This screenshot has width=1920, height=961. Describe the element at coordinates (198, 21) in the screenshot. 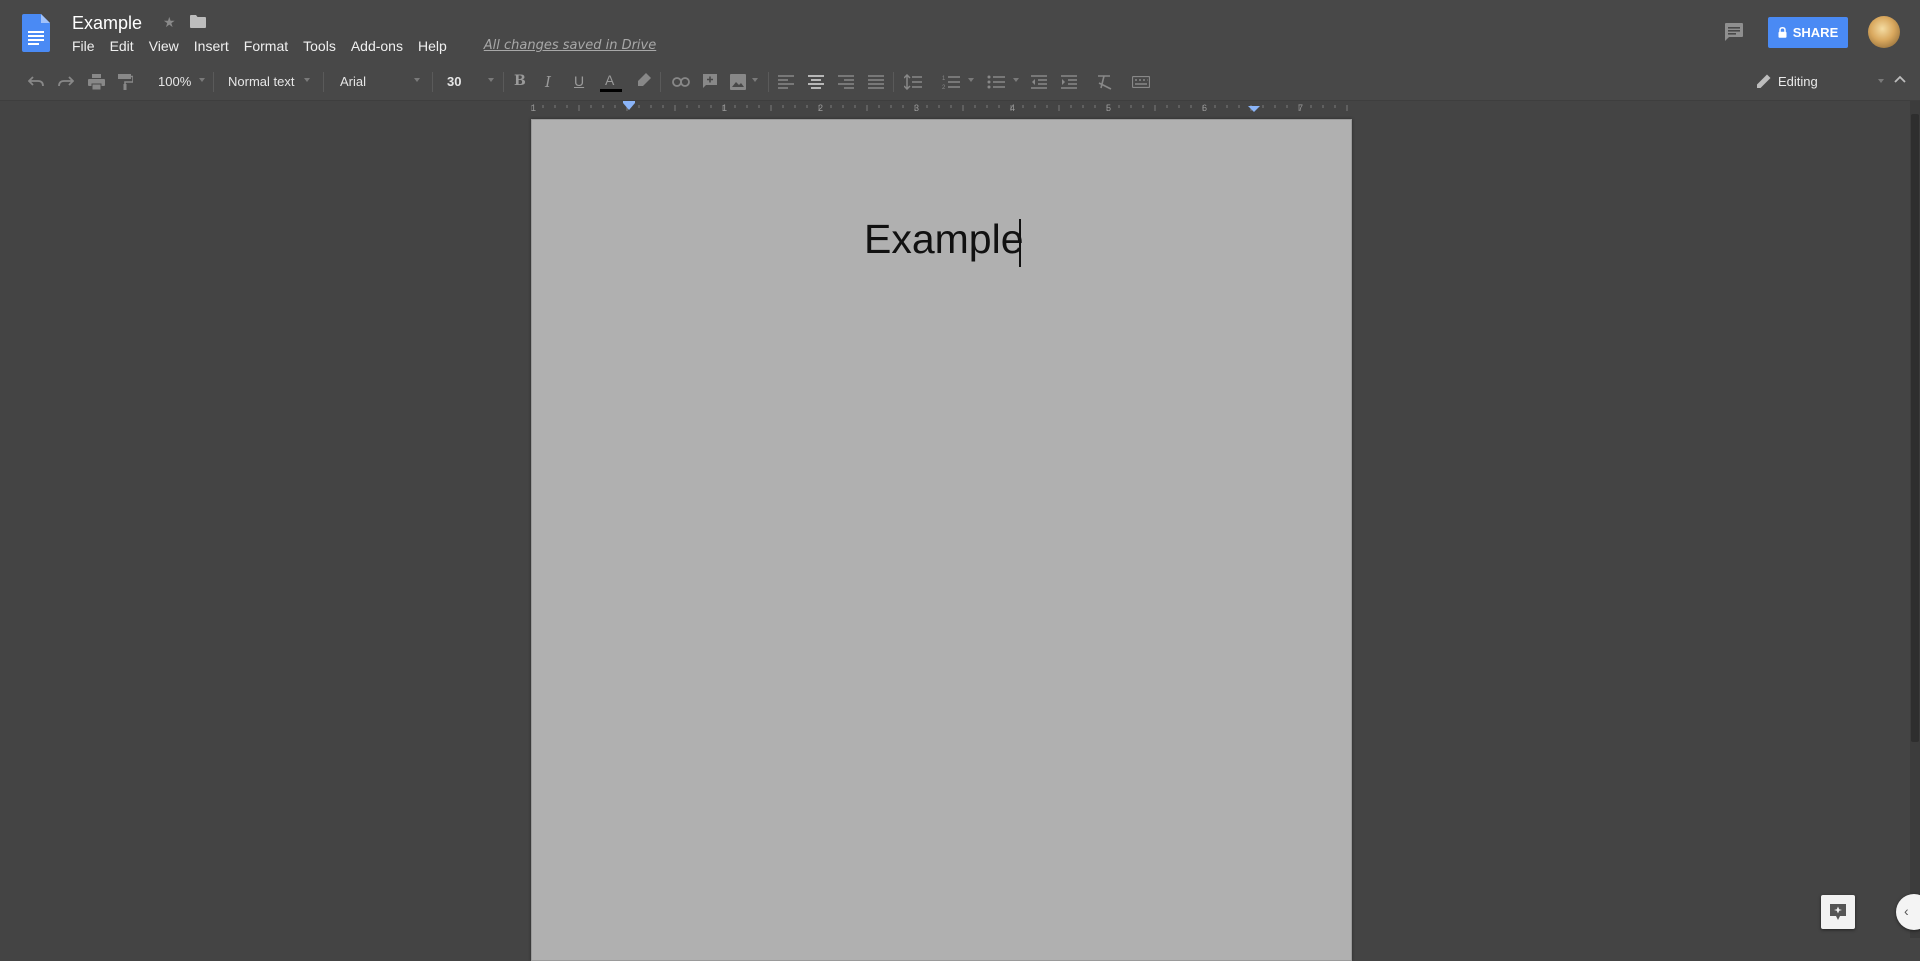

I see `folder-icon` at that location.